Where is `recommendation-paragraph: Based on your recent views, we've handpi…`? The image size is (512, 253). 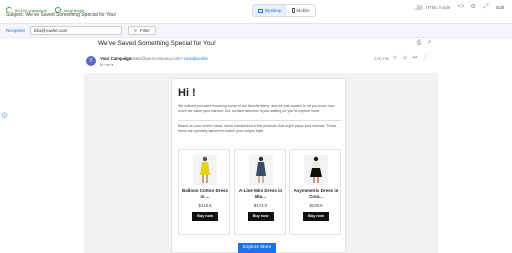
recommendation-paragraph: Based on your recent views, we've handpi… is located at coordinates (257, 128).